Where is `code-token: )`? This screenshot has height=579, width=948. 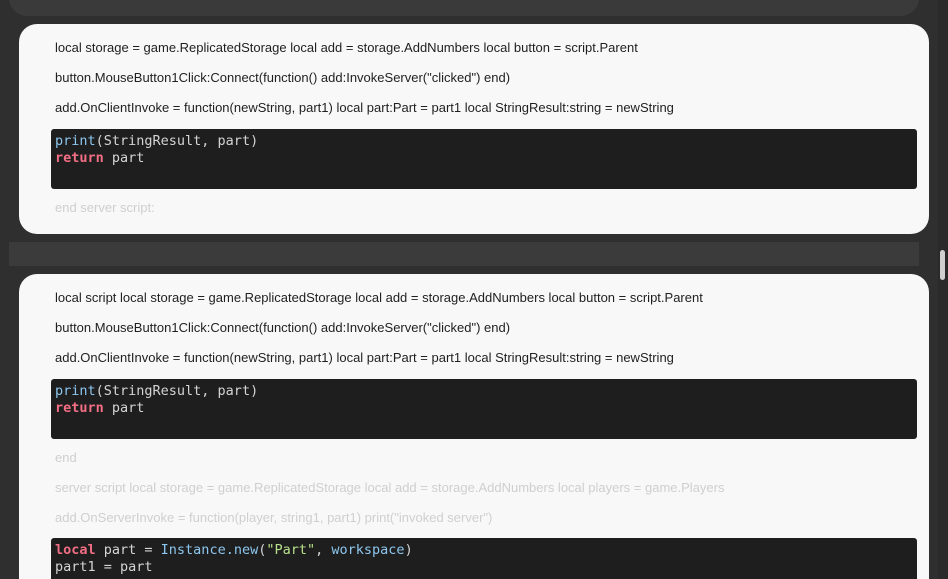
code-token: ) is located at coordinates (408, 550).